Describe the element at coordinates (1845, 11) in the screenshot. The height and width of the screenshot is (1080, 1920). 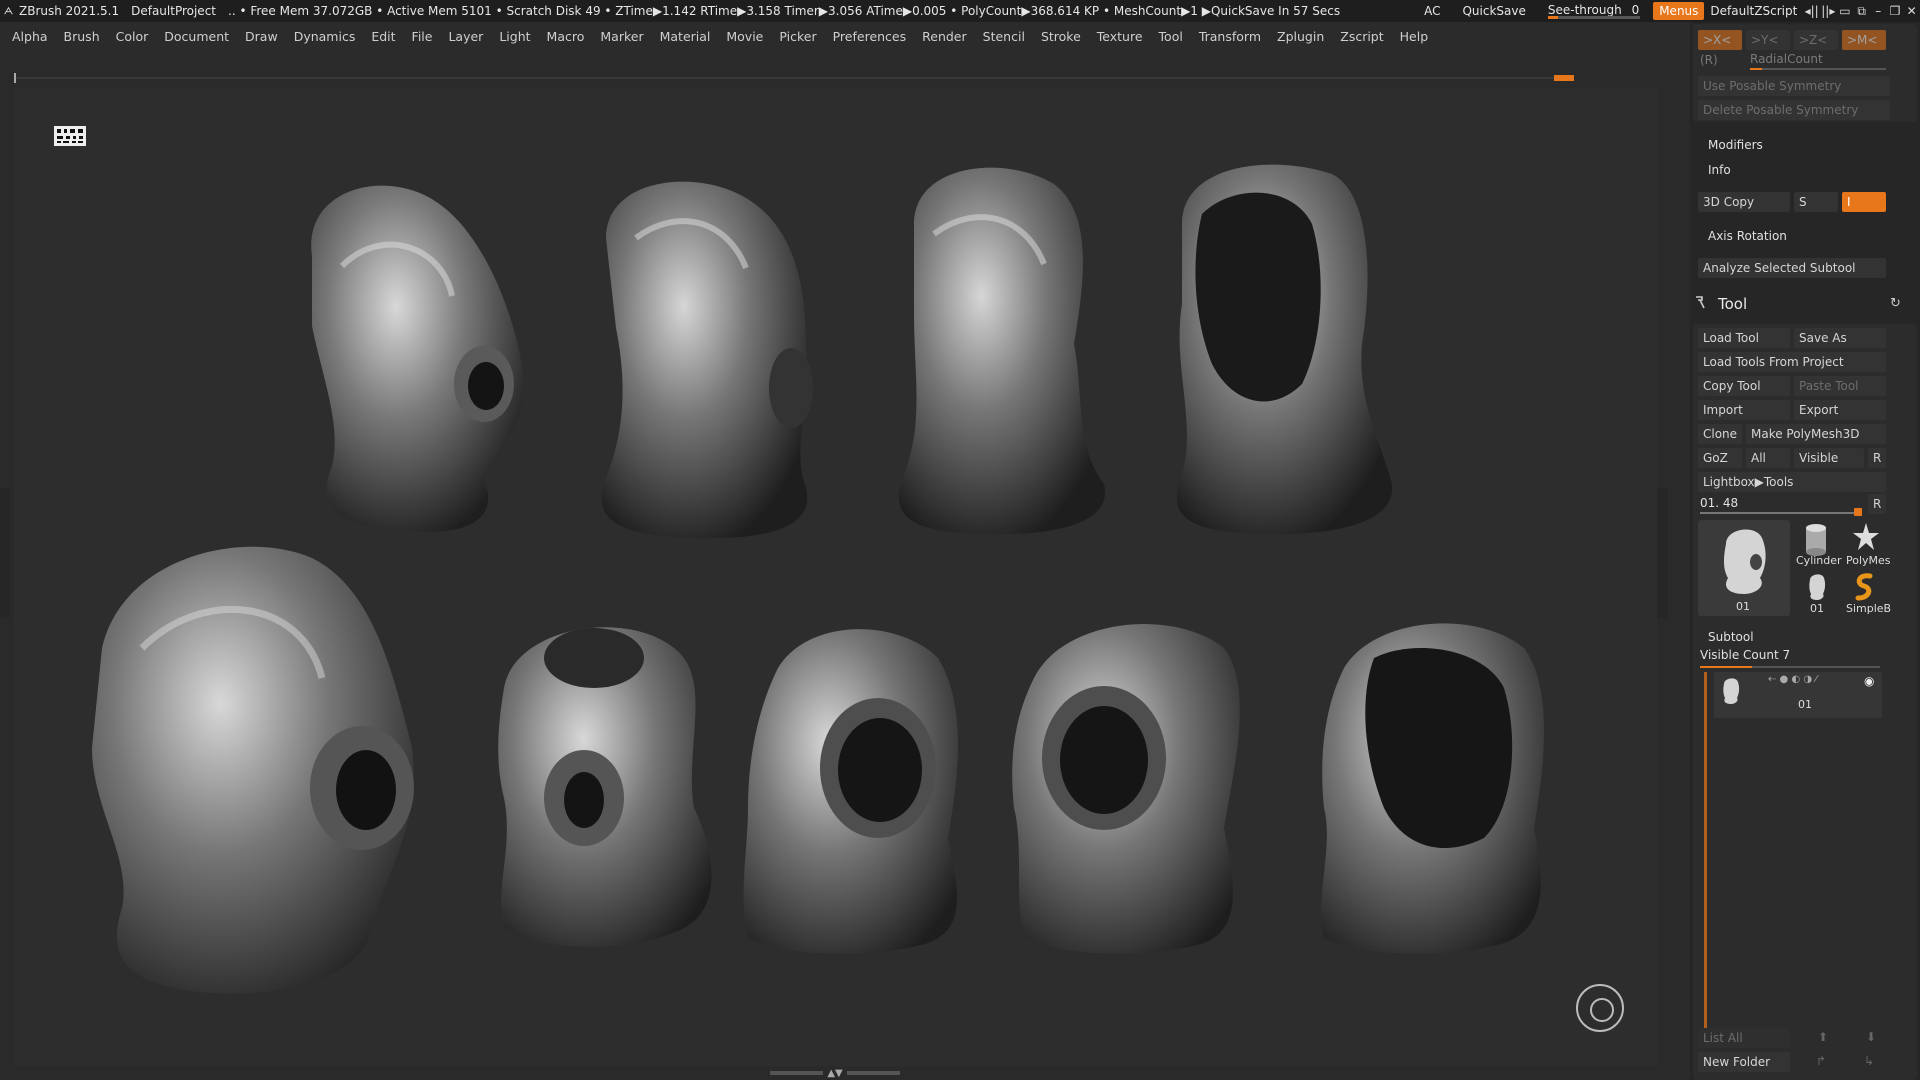
I see `ui-layout-icon: ▭` at that location.